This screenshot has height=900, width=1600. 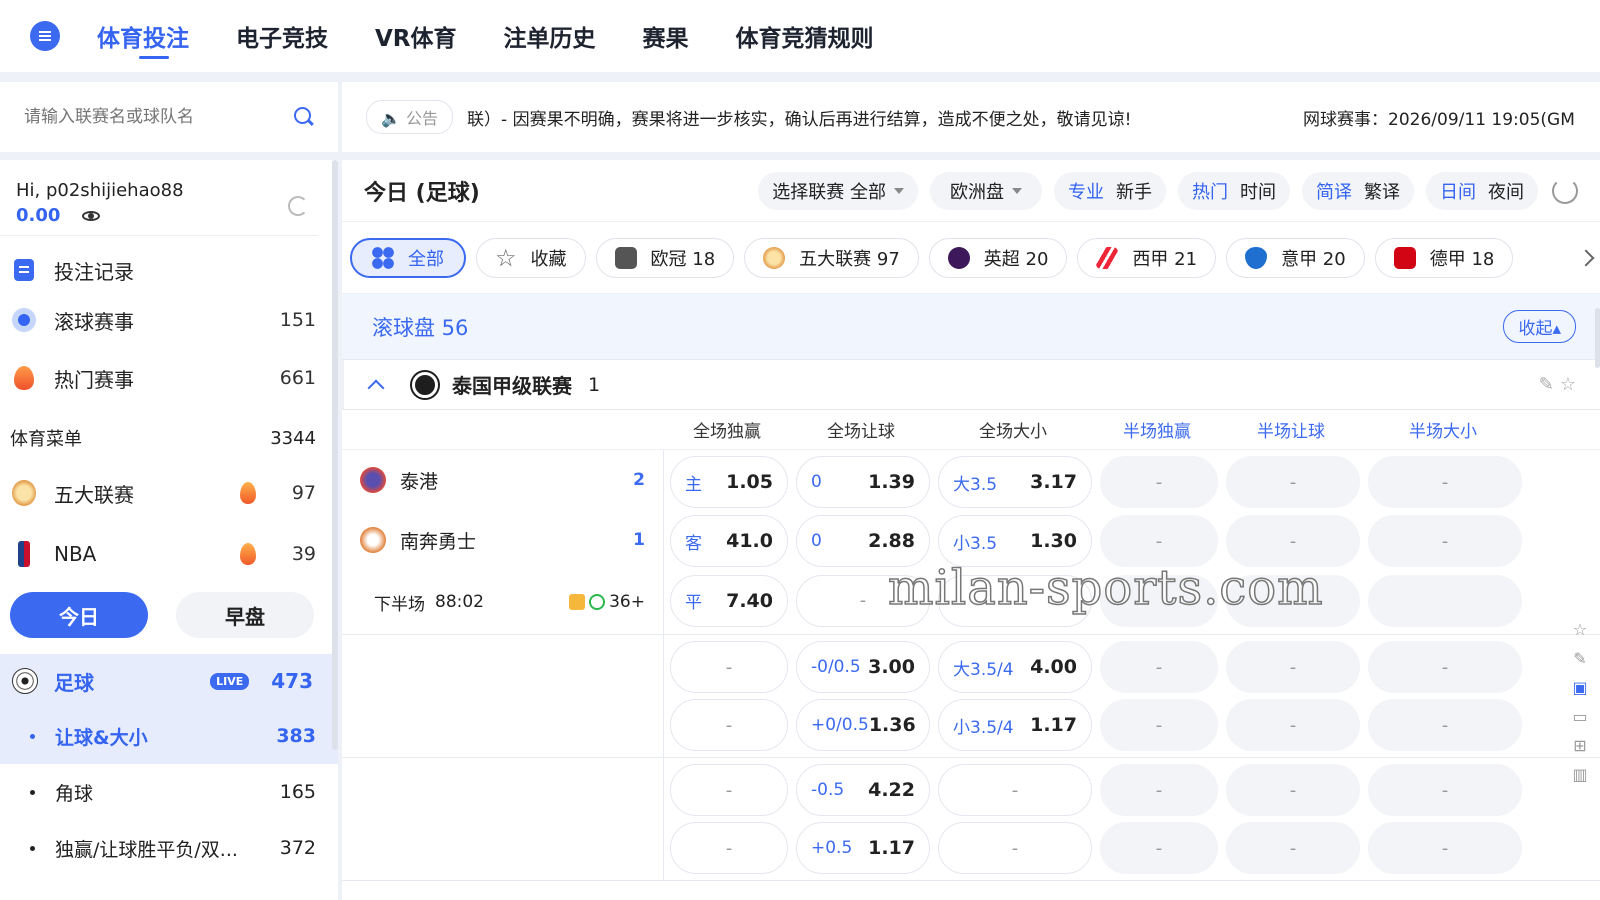 I want to click on odds-cell: 大3.5/4 4.00, so click(x=1015, y=667).